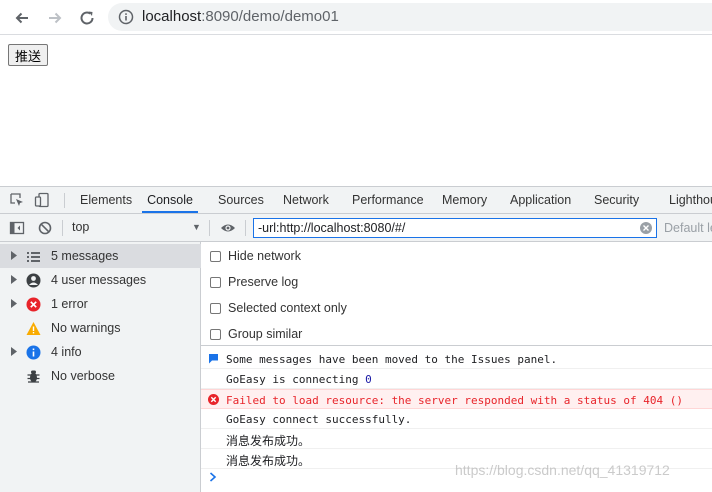 This screenshot has height=492, width=712. I want to click on sidebar-item-label: 4 user messages, so click(99, 280).